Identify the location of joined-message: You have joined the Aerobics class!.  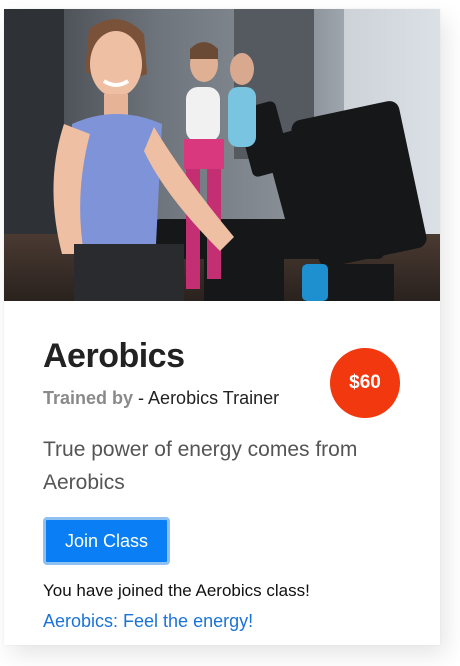
(176, 590).